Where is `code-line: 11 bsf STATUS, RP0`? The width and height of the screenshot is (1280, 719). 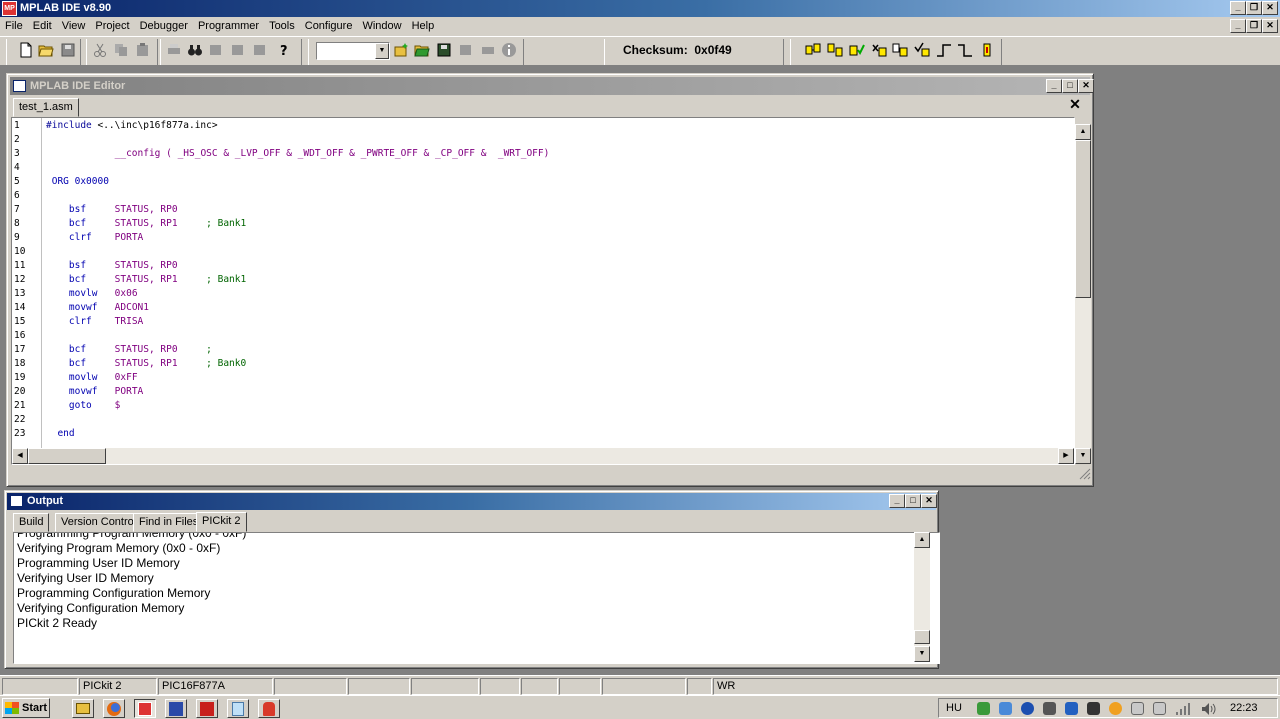
code-line: 11 bsf STATUS, RP0 is located at coordinates (542, 266).